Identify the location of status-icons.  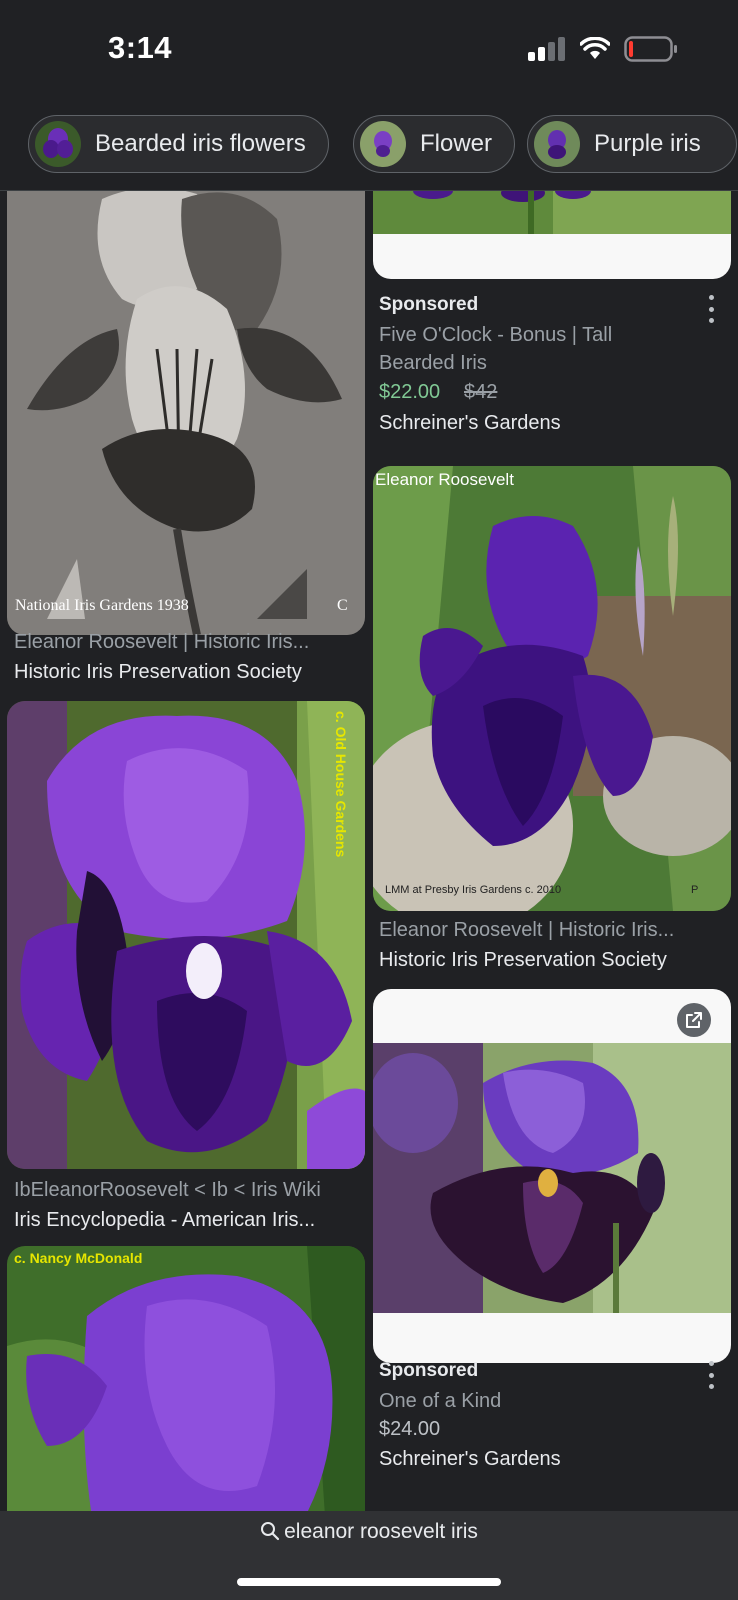
(603, 49).